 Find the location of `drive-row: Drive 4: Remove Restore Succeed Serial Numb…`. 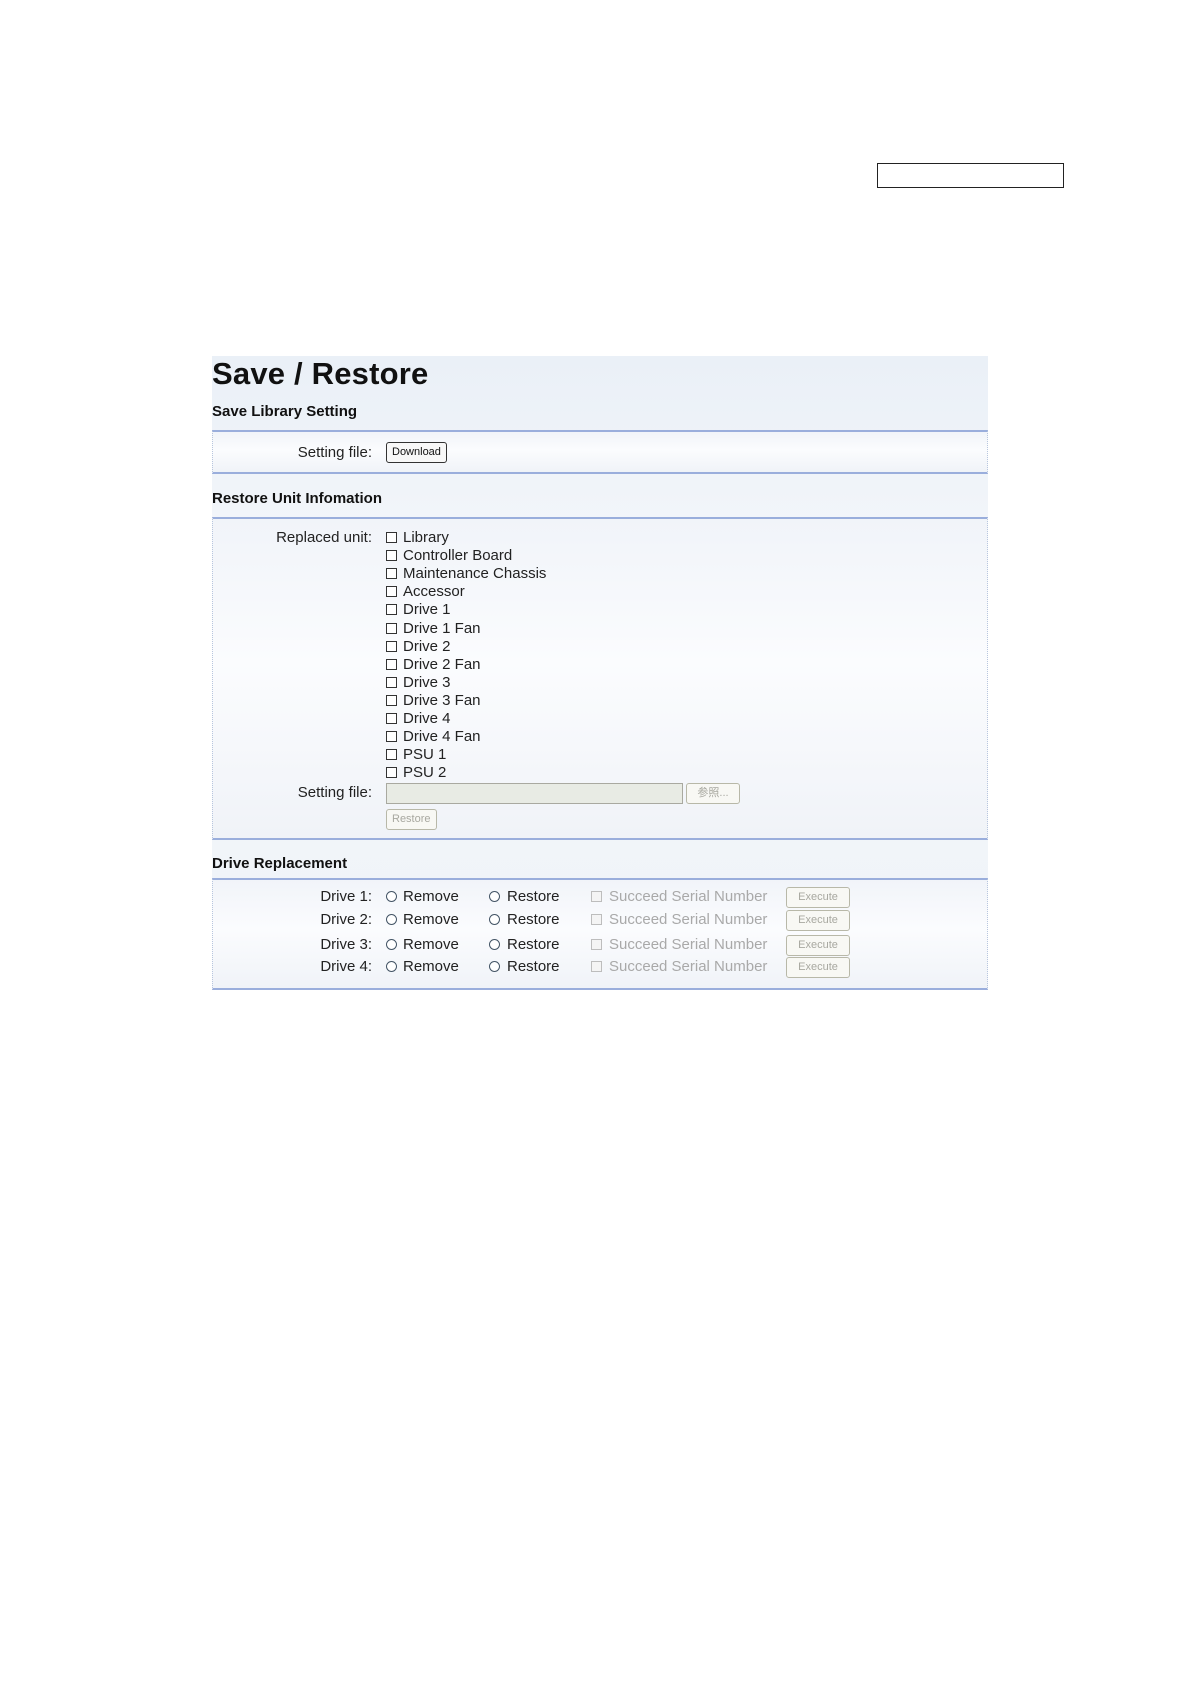

drive-row: Drive 4: Remove Restore Succeed Serial Numb… is located at coordinates (600, 967).